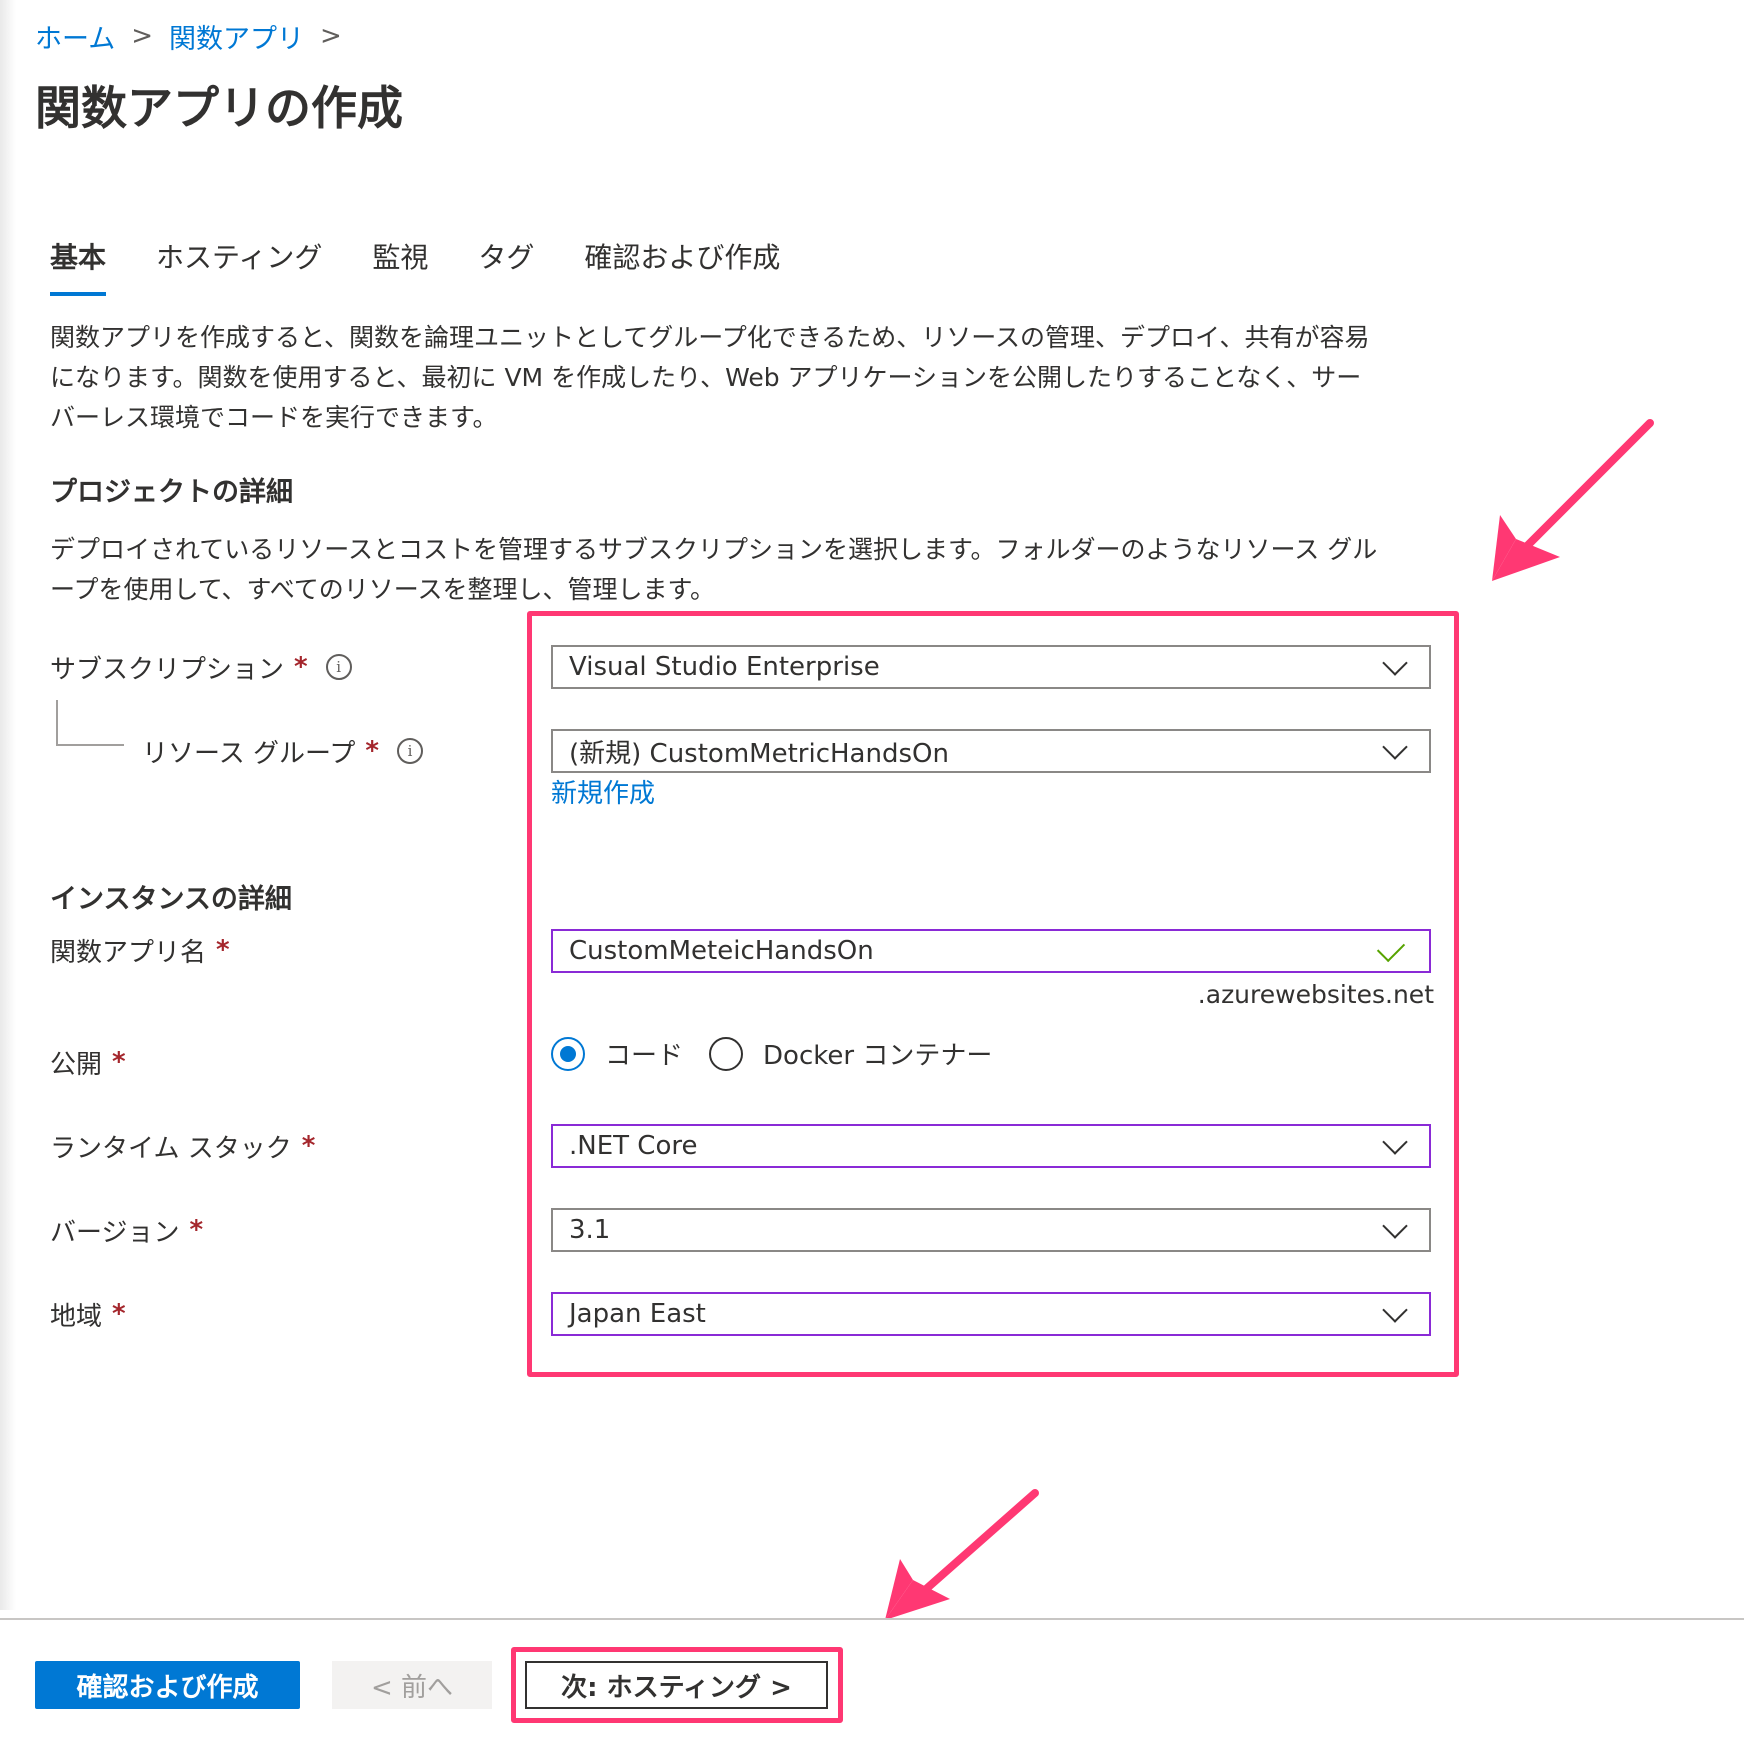 The height and width of the screenshot is (1738, 1744). I want to click on left-edge-shadow, so click(8, 805).